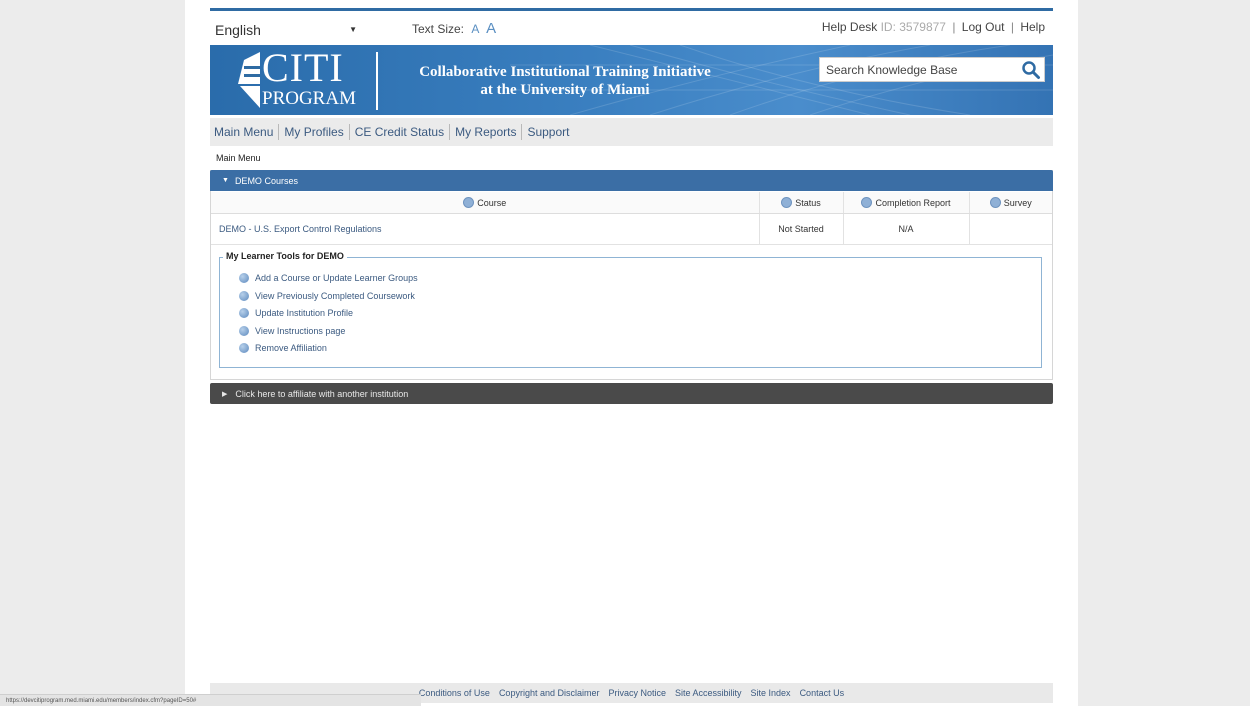  Describe the element at coordinates (244, 132) in the screenshot. I see `nav-main-menu: Main Menu` at that location.